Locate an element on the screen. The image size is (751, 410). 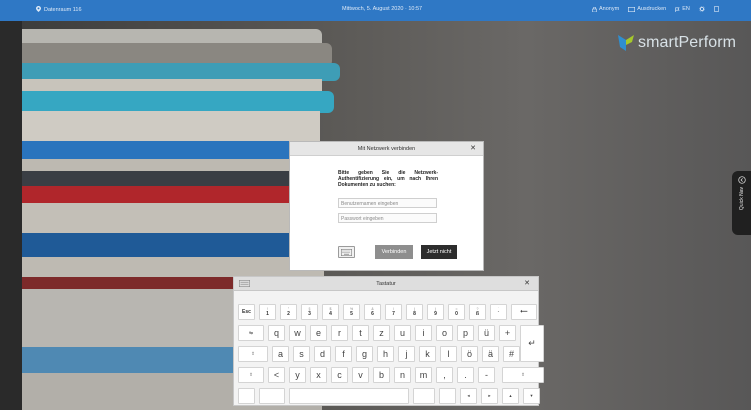
key-letter: r is located at coordinates (339, 333).